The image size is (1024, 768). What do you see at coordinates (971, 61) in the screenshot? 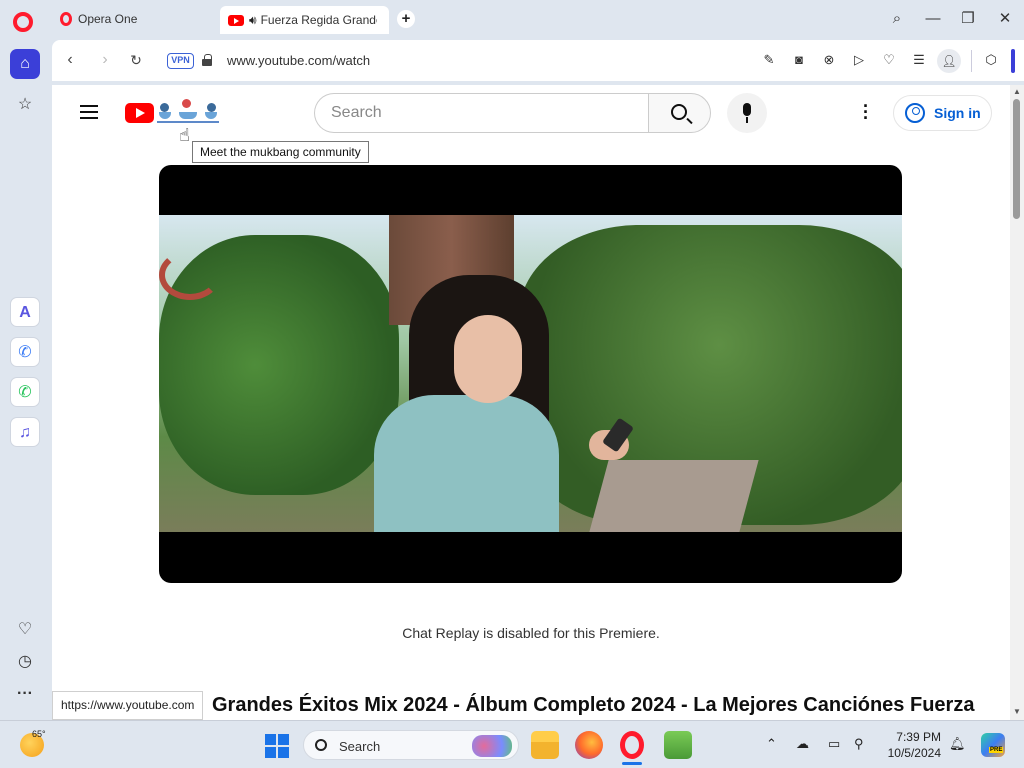
I see `divider` at bounding box center [971, 61].